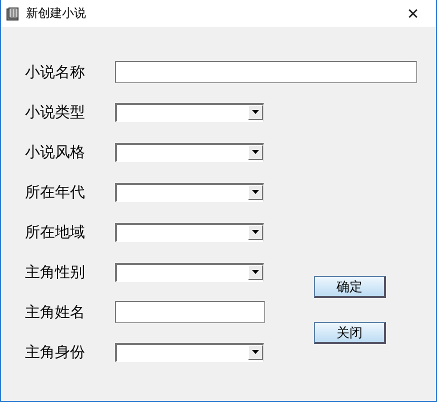 The height and width of the screenshot is (402, 437). What do you see at coordinates (56, 13) in the screenshot?
I see `window-title: 新创建小说` at bounding box center [56, 13].